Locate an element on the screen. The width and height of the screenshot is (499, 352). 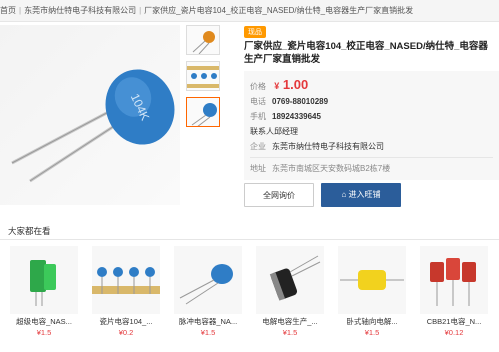
cbb-capacitor-icon is located at coordinates (453, 282).